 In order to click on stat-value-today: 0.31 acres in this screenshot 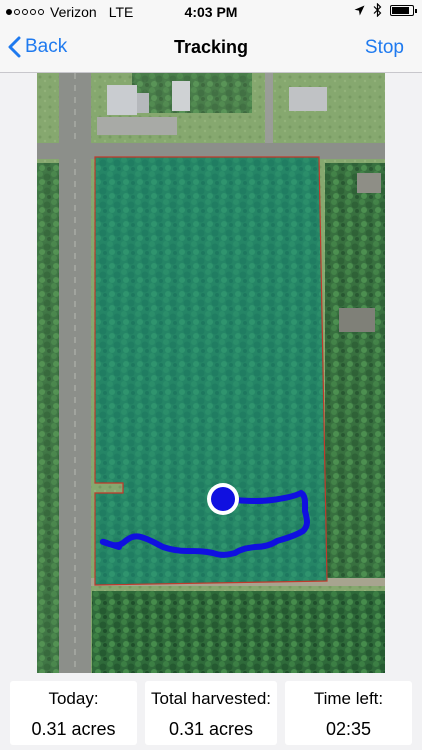, I will do `click(73, 729)`.